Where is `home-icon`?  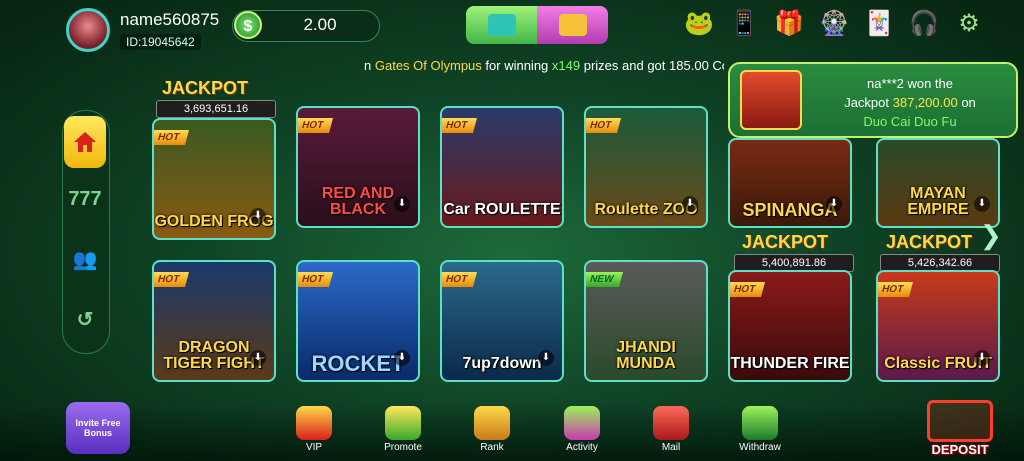
home-icon is located at coordinates (85, 142).